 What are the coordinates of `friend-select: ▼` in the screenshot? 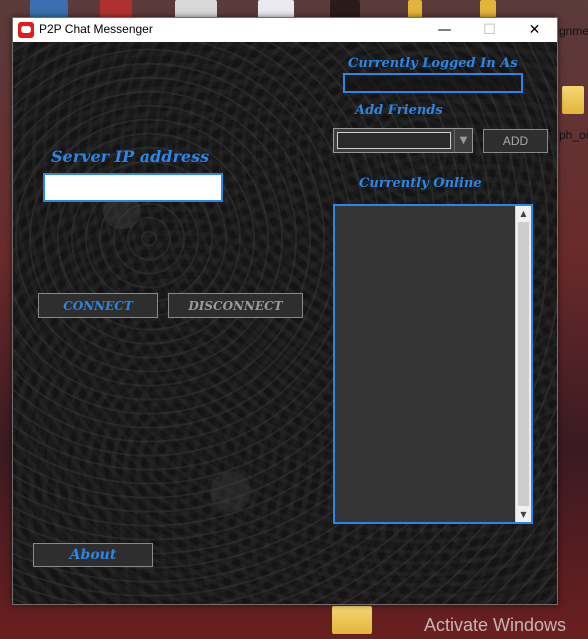 It's located at (403, 140).